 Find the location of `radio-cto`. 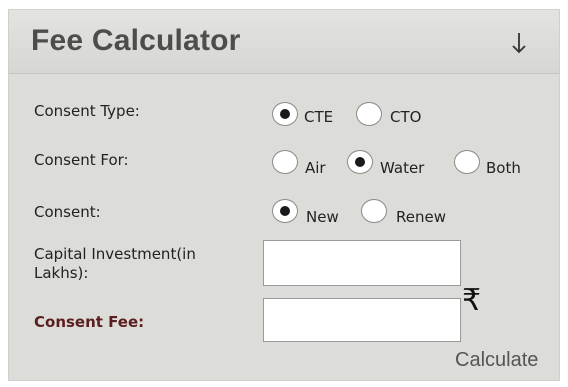

radio-cto is located at coordinates (369, 114).